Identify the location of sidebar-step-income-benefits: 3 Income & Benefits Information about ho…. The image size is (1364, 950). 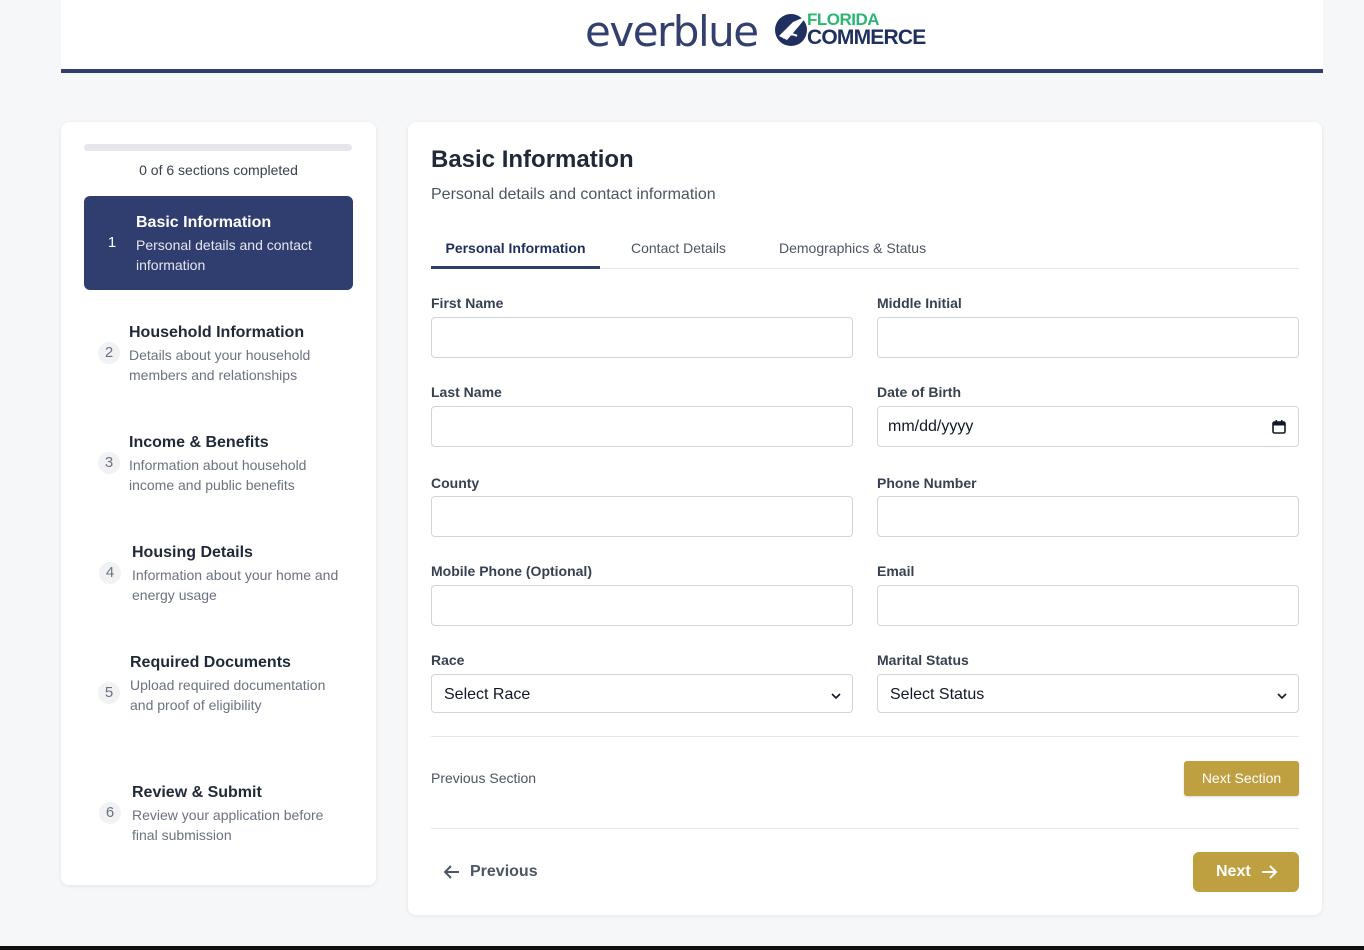
(218, 468).